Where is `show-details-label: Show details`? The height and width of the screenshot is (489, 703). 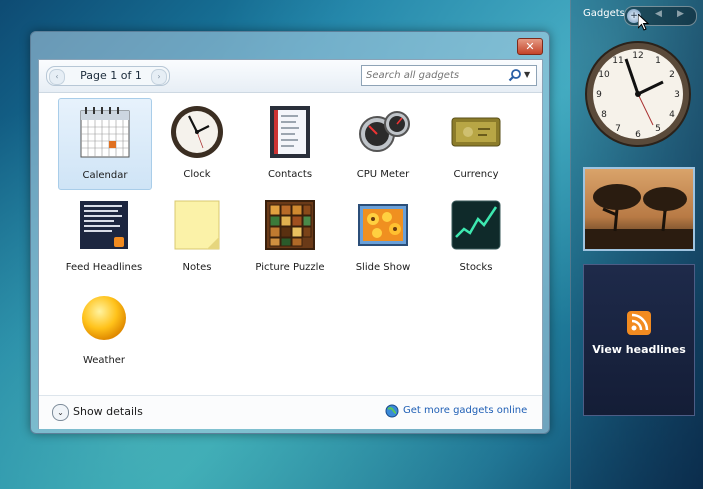 show-details-label: Show details is located at coordinates (108, 411).